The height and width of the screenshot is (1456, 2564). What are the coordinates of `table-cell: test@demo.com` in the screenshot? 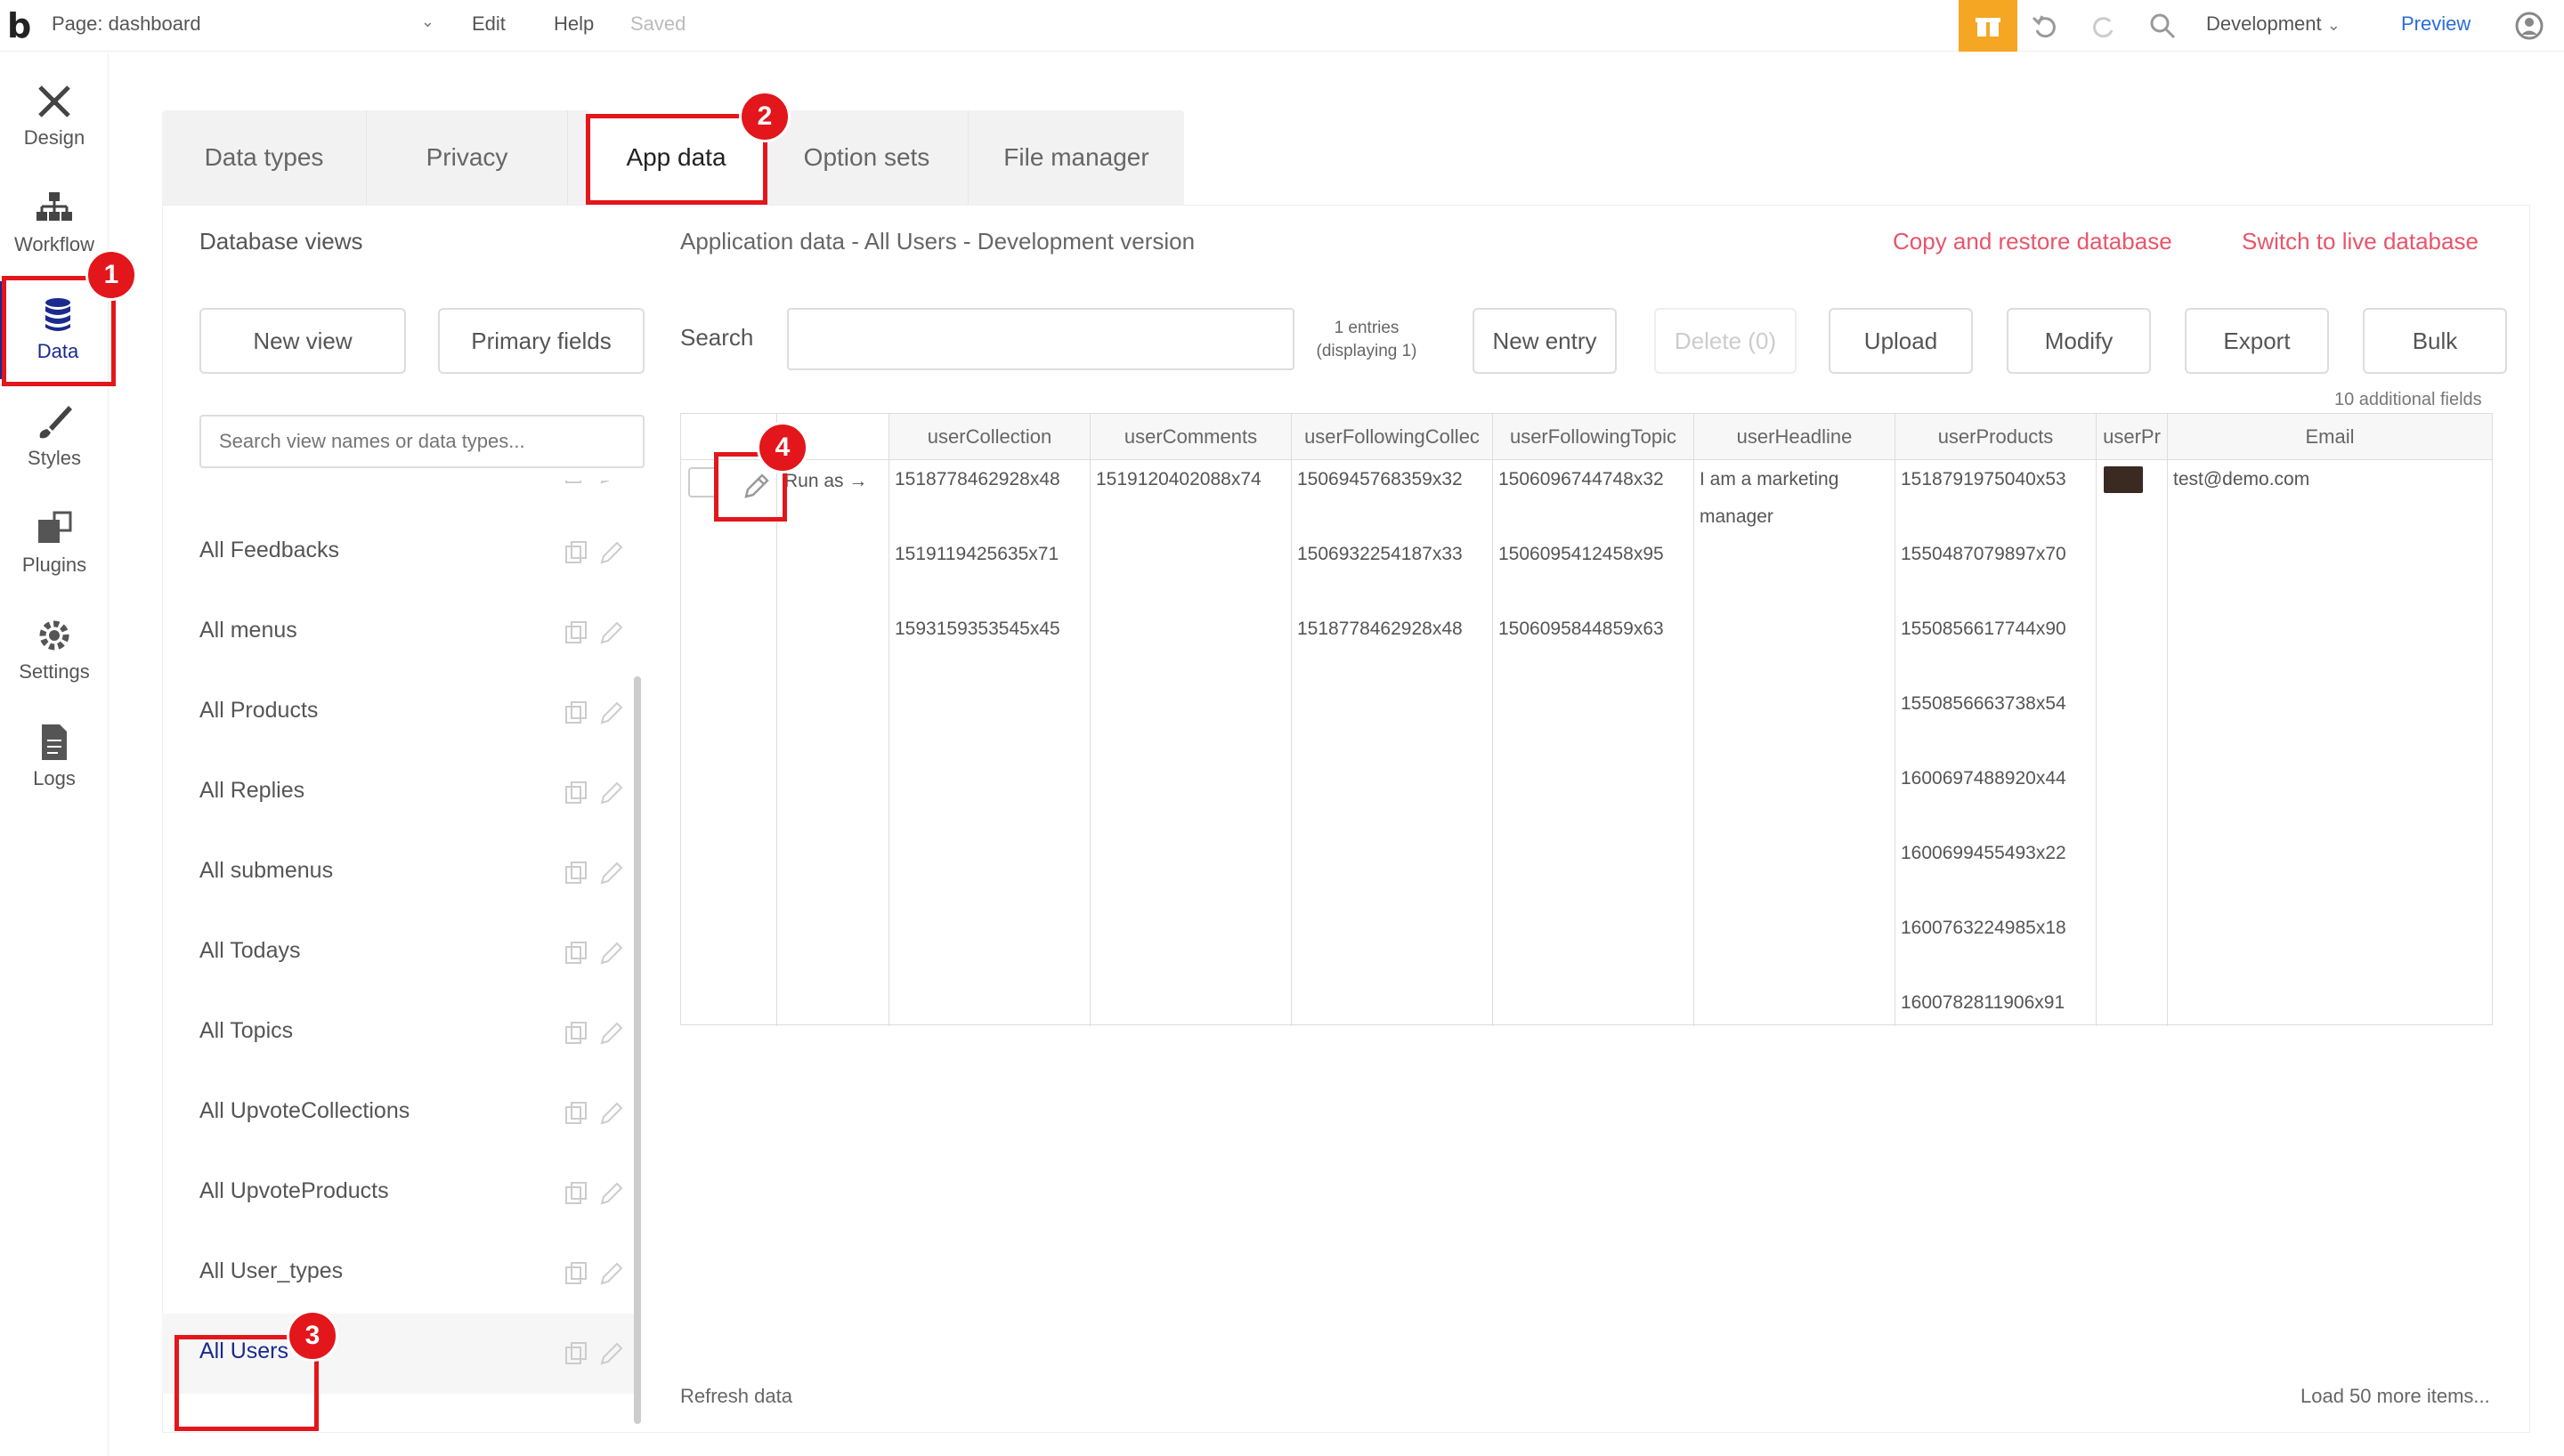 It's located at (2241, 479).